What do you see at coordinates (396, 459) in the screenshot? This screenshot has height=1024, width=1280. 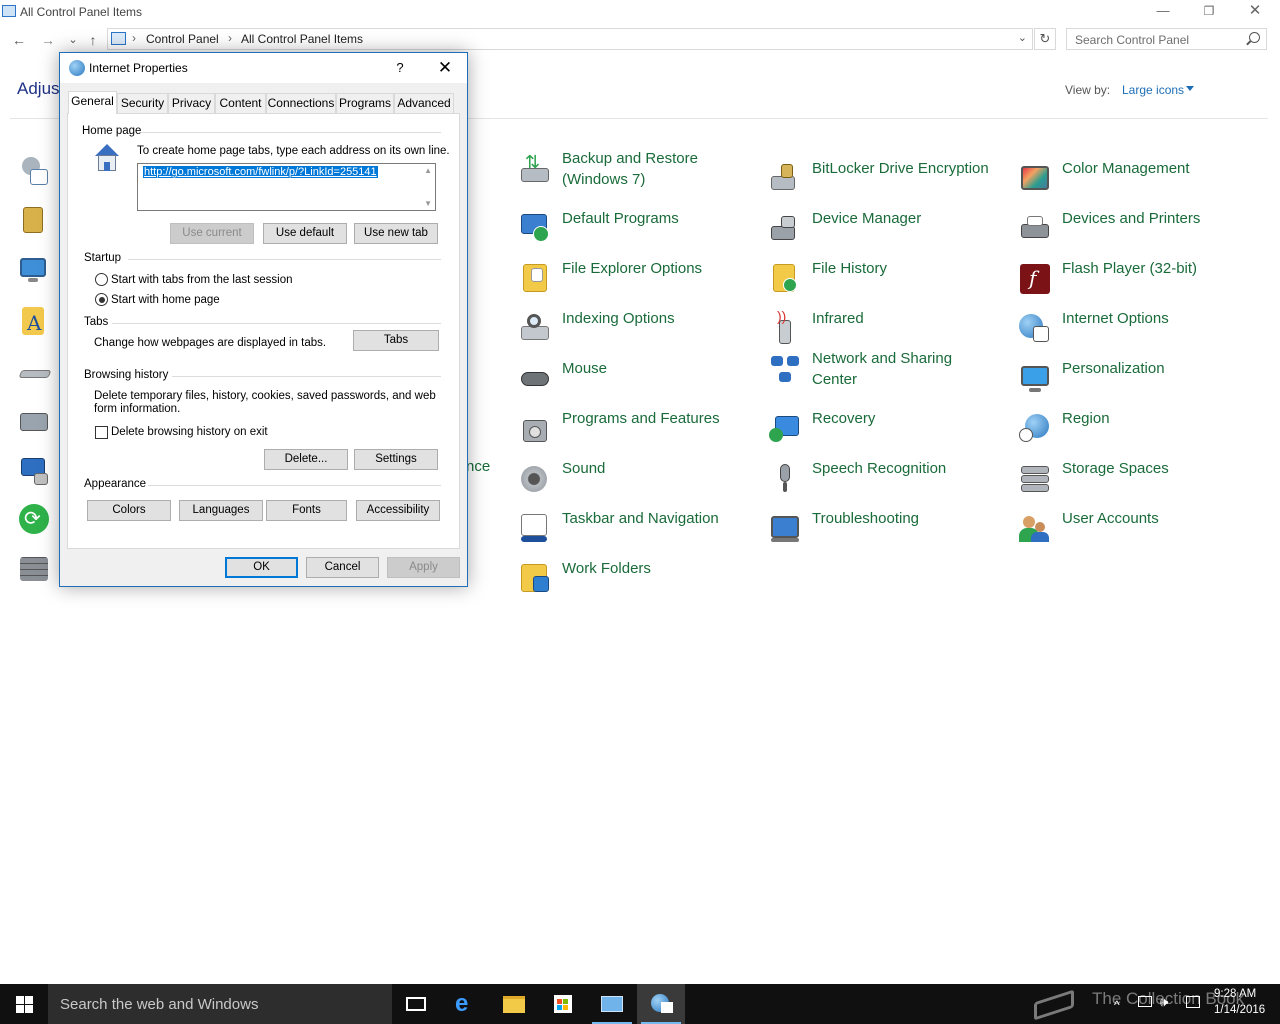 I see `history-settings-button: Settings` at bounding box center [396, 459].